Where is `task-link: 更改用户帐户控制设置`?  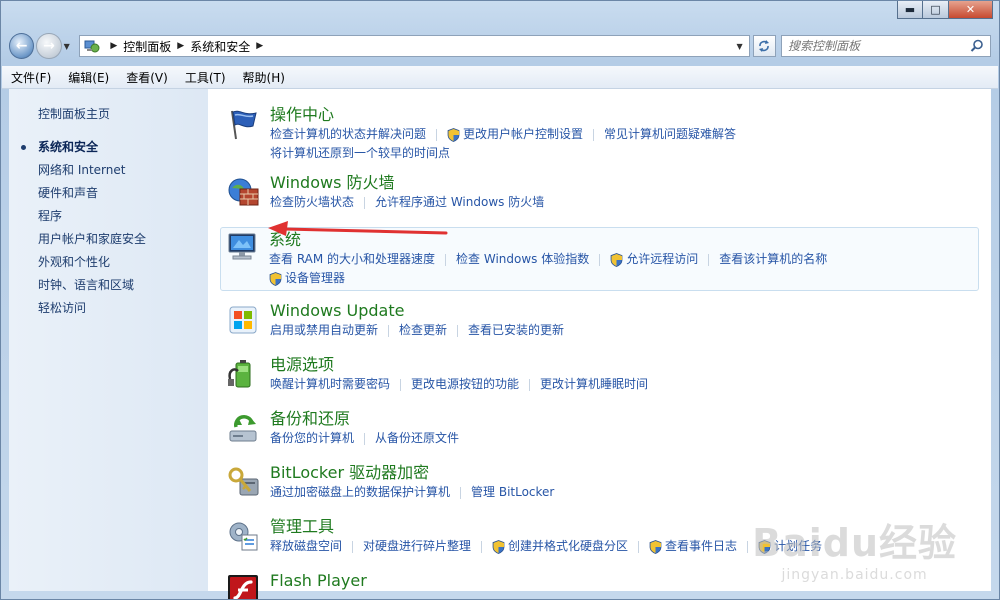 task-link: 更改用户帐户控制设置 is located at coordinates (504, 134).